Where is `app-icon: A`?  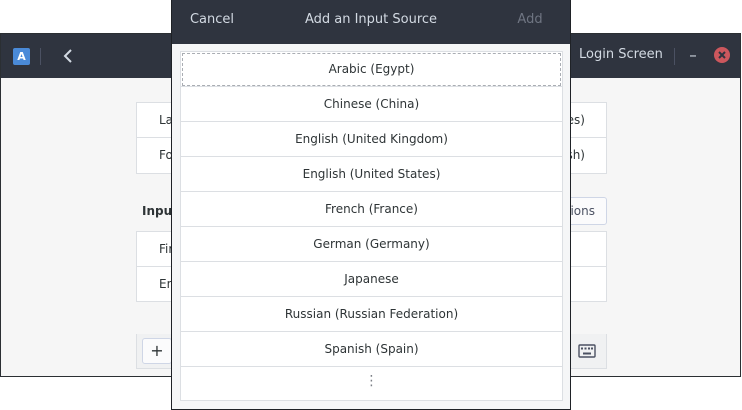
app-icon: A is located at coordinates (21, 56).